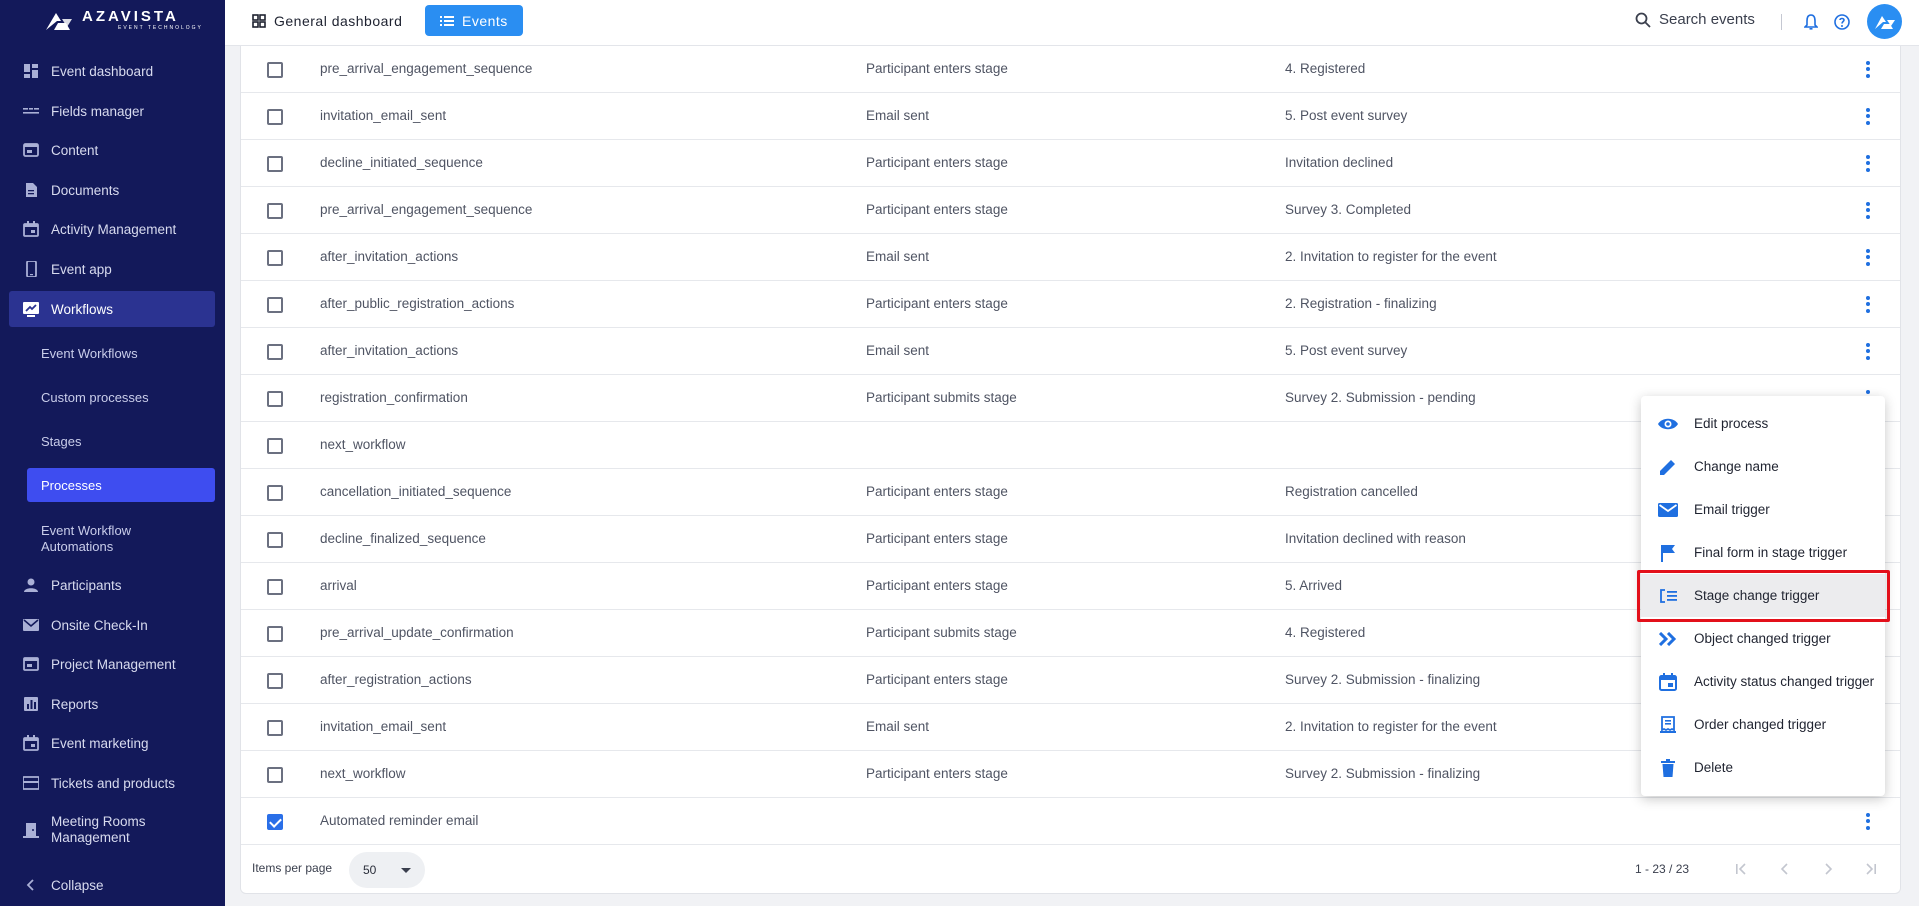  Describe the element at coordinates (1731, 423) in the screenshot. I see `menu-item-label: Edit process` at that location.